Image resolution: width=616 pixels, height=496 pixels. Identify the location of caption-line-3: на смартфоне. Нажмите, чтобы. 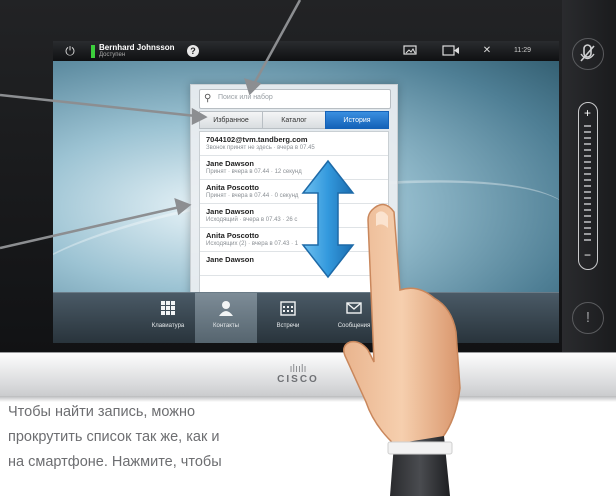
(115, 462).